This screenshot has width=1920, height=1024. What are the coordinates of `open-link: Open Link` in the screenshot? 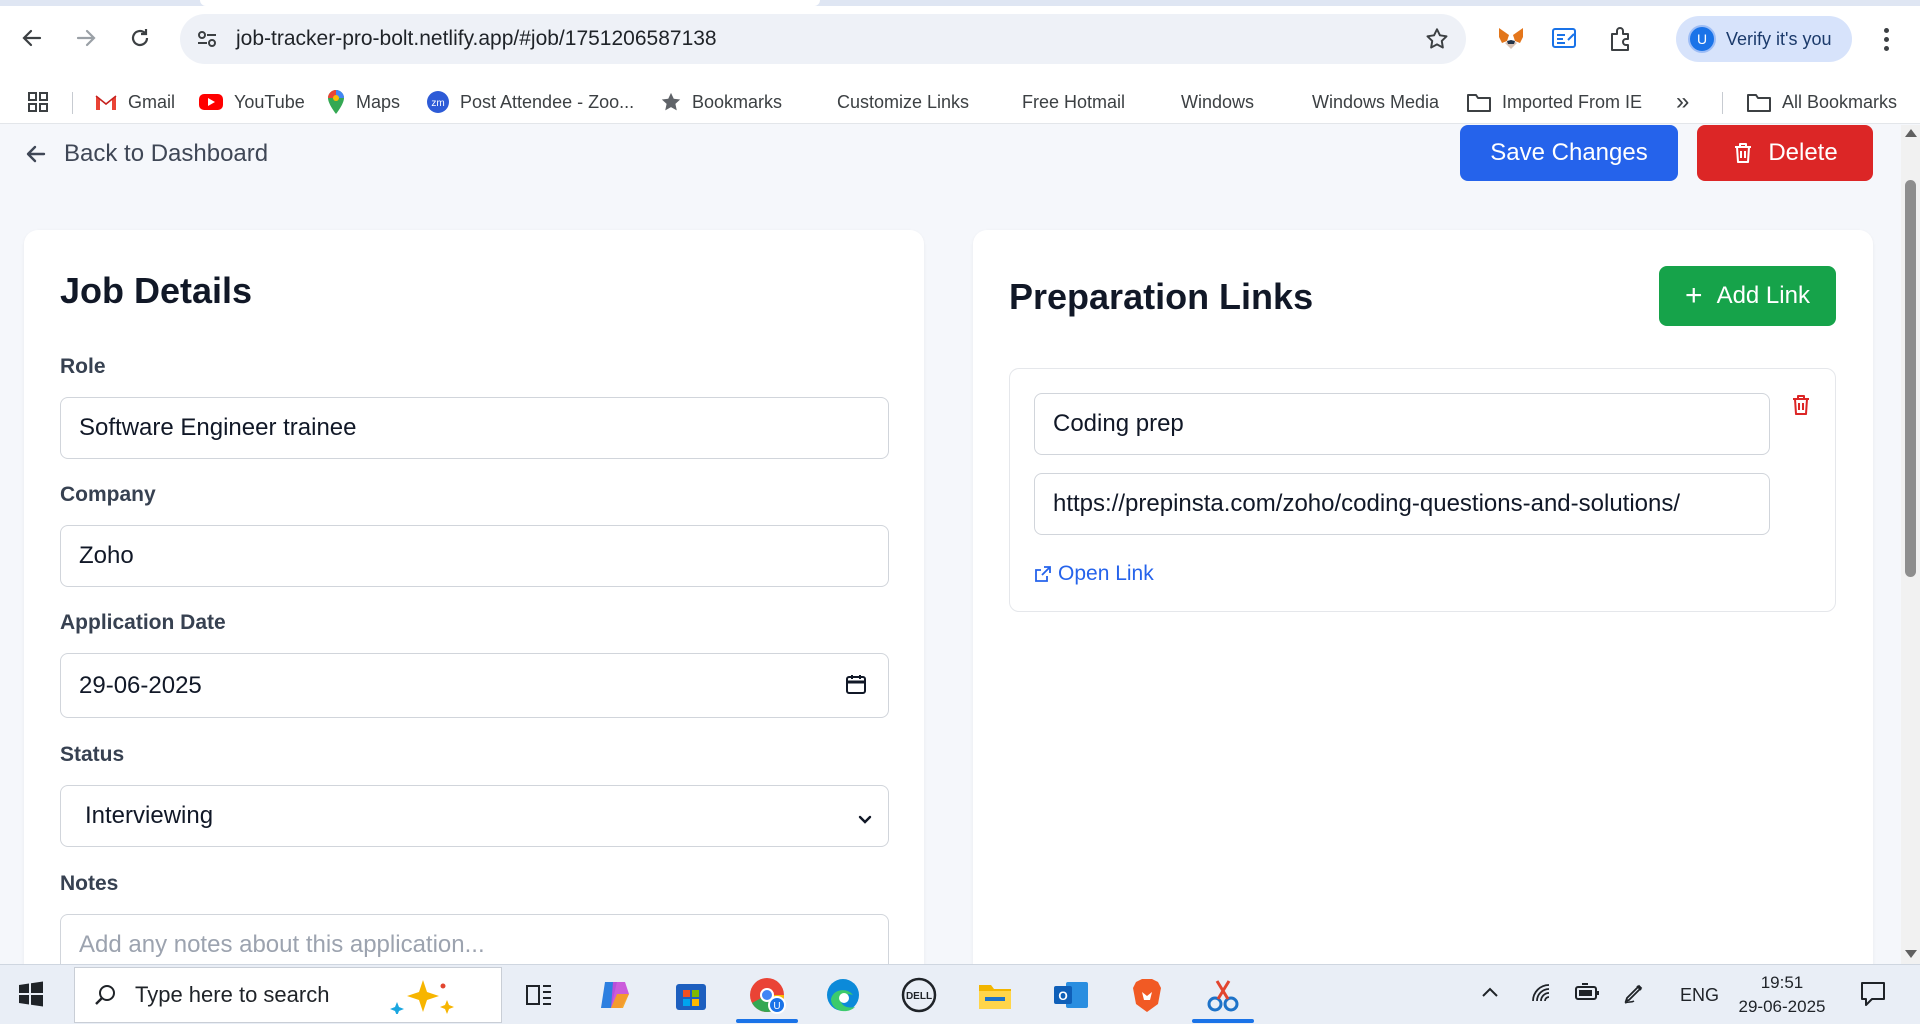 It's located at (1094, 574).